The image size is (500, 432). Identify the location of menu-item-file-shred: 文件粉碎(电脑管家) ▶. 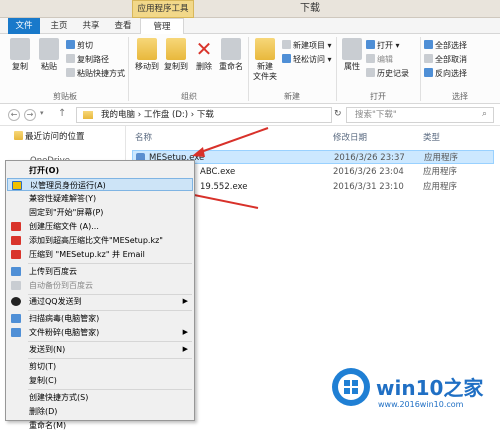
(100, 332).